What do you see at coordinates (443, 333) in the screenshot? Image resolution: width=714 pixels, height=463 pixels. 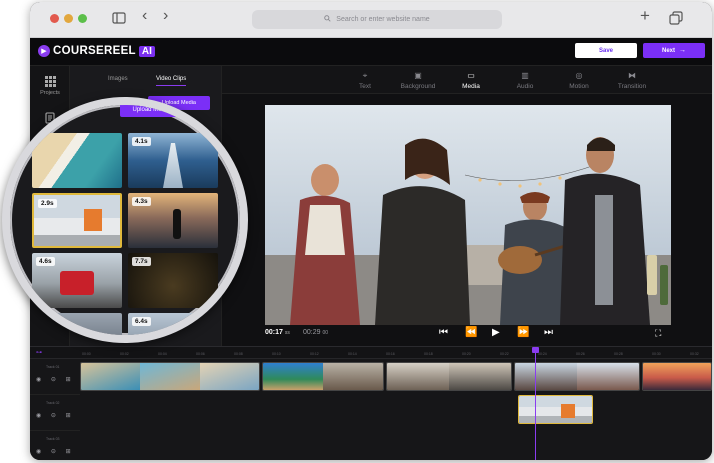 I see `skip-start-icon: ⏮` at bounding box center [443, 333].